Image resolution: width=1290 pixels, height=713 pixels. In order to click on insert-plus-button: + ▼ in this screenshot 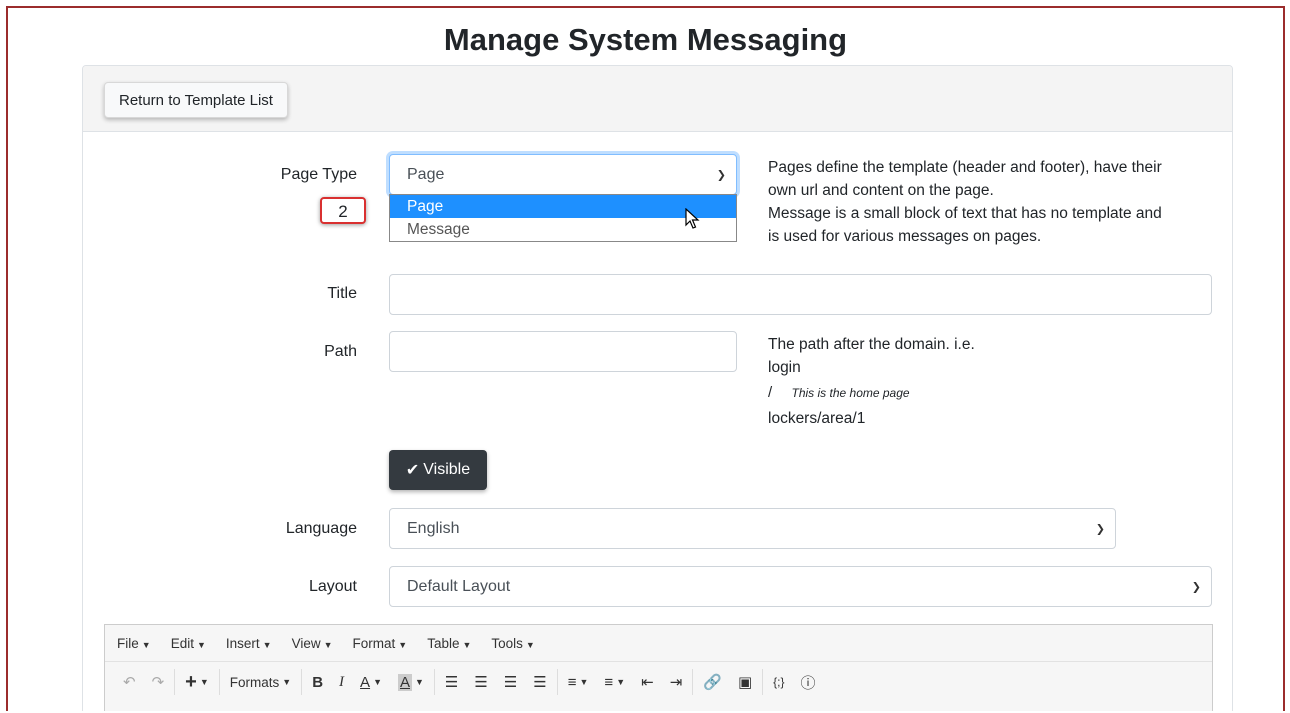, I will do `click(197, 682)`.